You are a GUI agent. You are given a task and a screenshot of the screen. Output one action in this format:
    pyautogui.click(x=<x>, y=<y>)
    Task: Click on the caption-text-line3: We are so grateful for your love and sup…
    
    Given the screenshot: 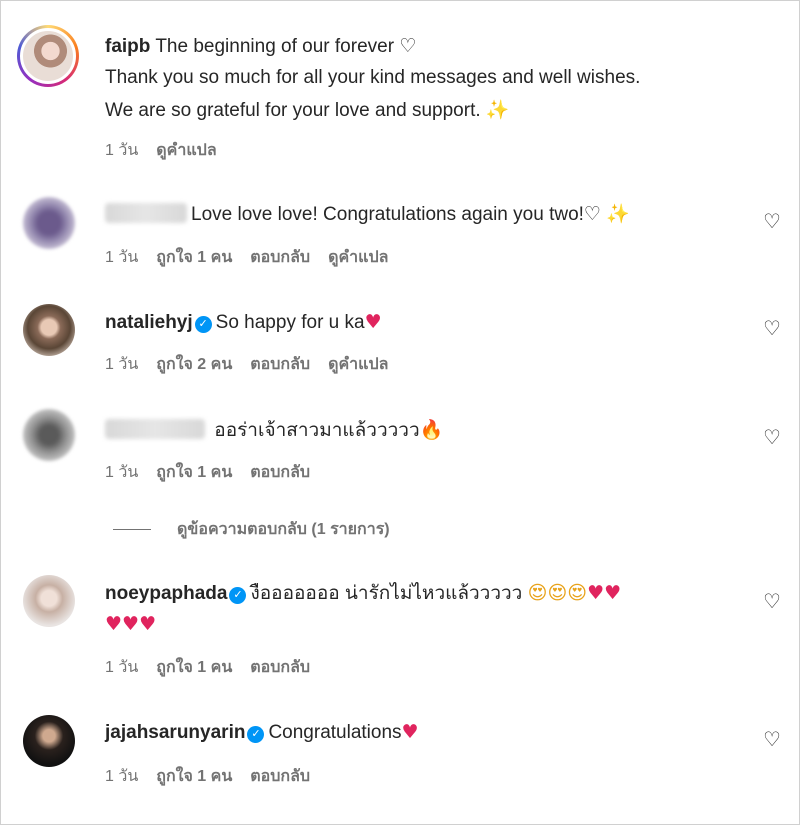 What is the action you would take?
    pyautogui.click(x=293, y=110)
    